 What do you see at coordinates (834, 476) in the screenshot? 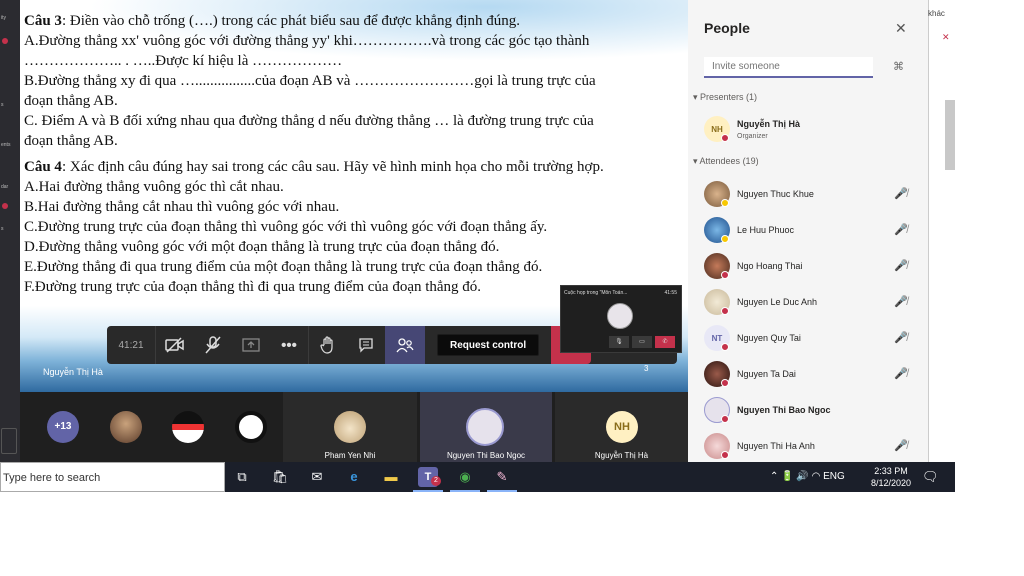
I see `language-indicator: ENG` at bounding box center [834, 476].